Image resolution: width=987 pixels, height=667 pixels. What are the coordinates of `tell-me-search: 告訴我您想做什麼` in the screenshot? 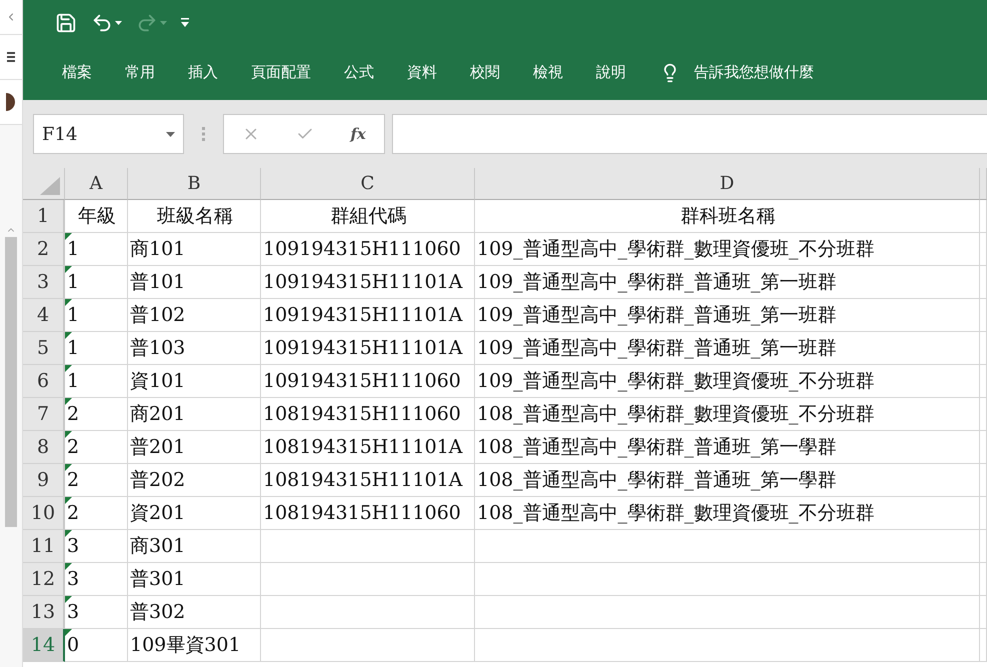 It's located at (754, 72).